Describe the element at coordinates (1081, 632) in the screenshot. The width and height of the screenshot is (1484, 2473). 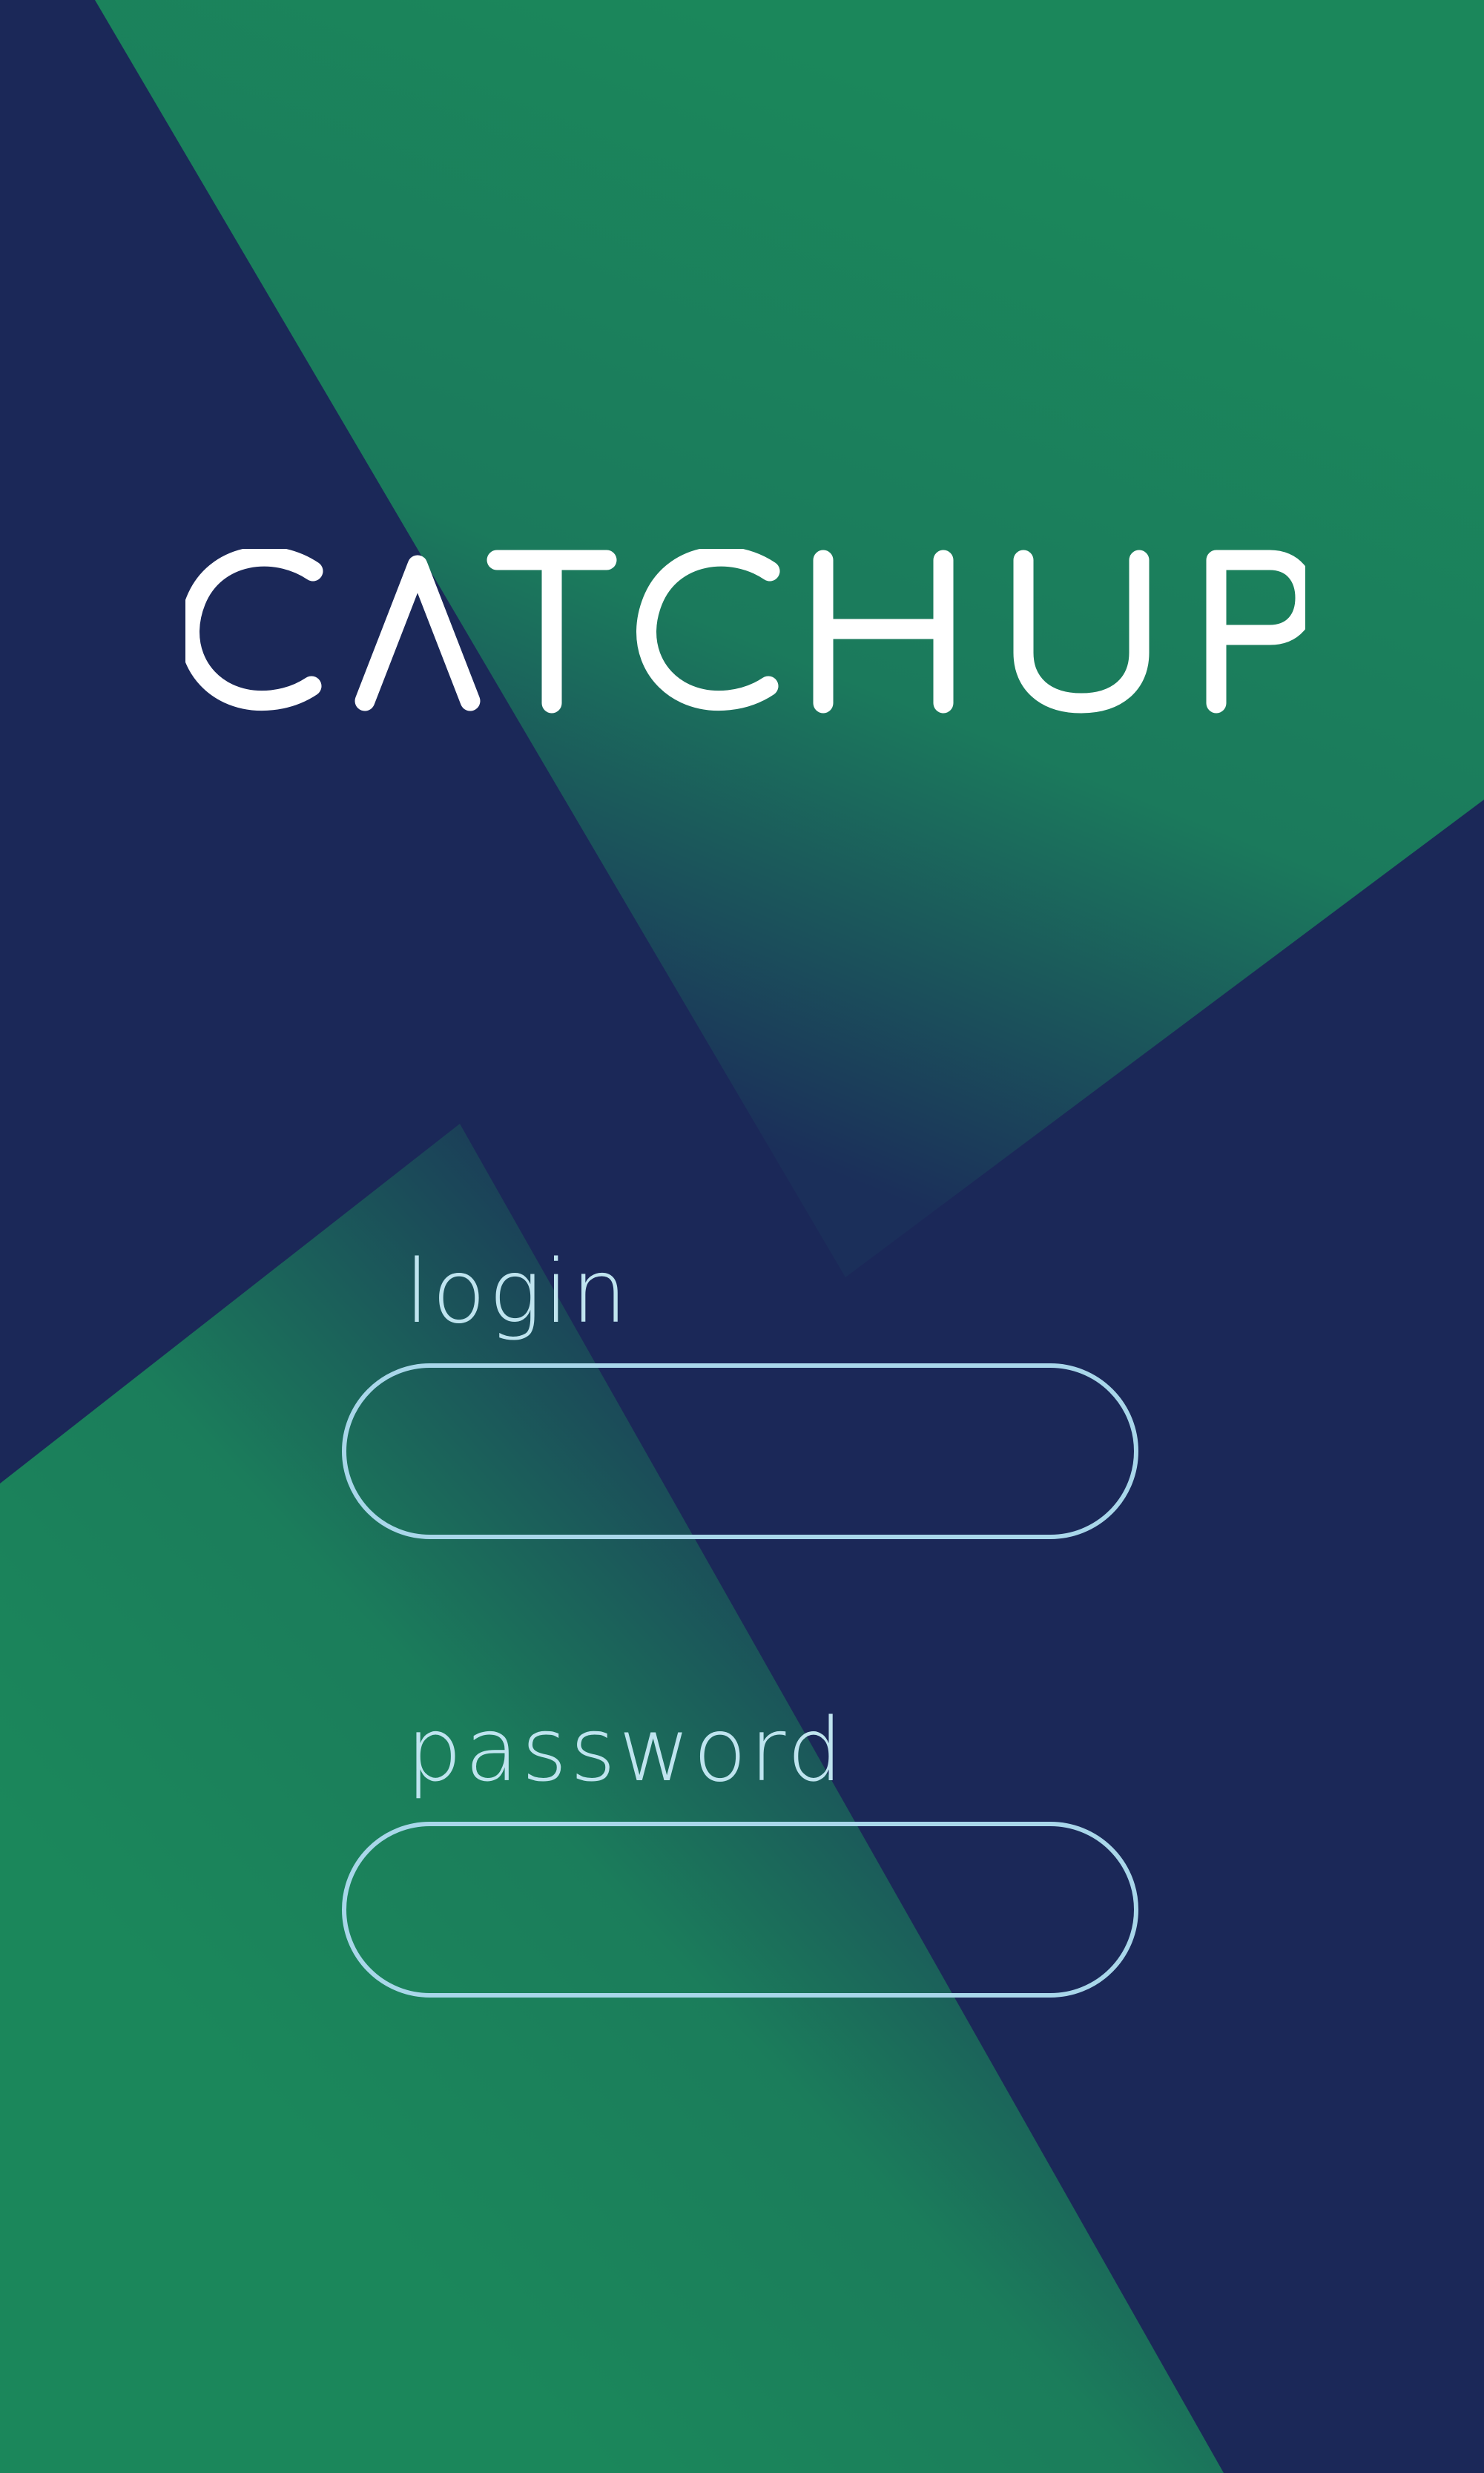
I see `logo-letter-u` at that location.